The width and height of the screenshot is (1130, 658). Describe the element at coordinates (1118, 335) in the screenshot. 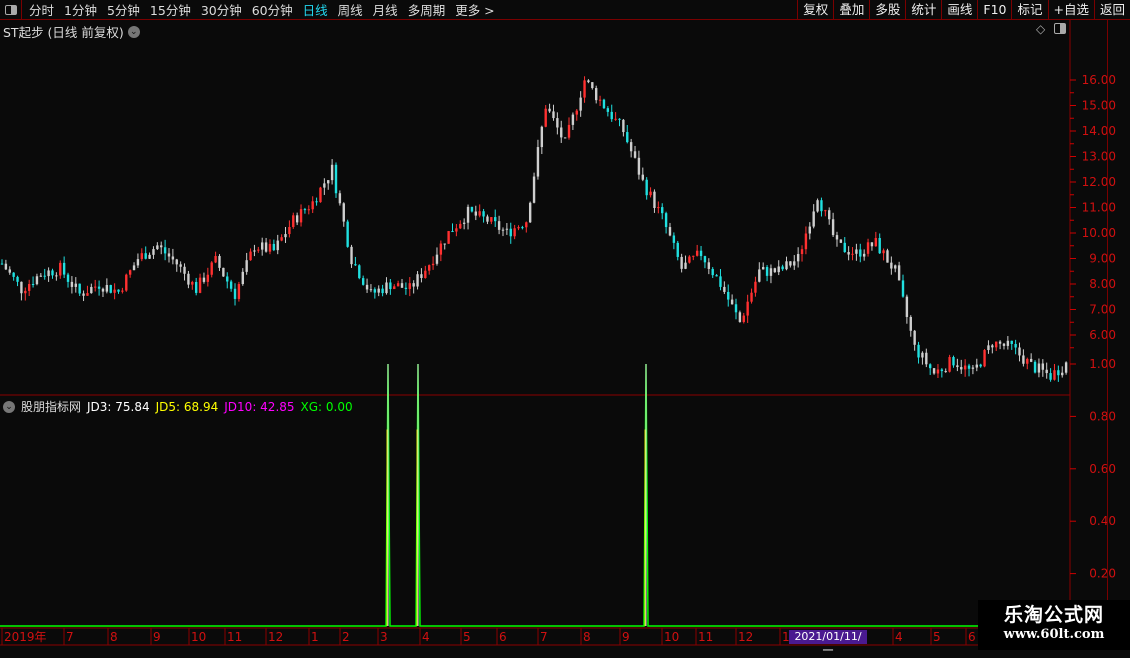

I see `right-side-panel` at that location.